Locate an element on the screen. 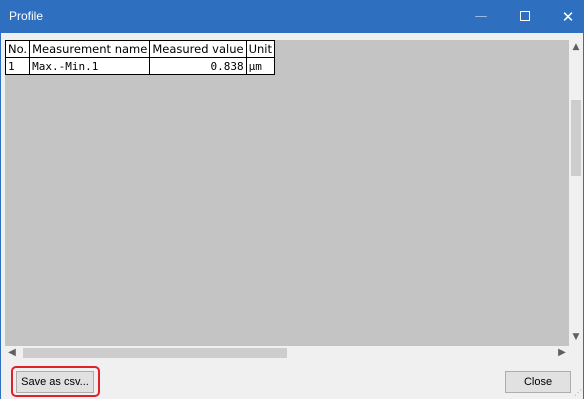 The height and width of the screenshot is (399, 585). scroll-down-icon: ▼ is located at coordinates (576, 337).